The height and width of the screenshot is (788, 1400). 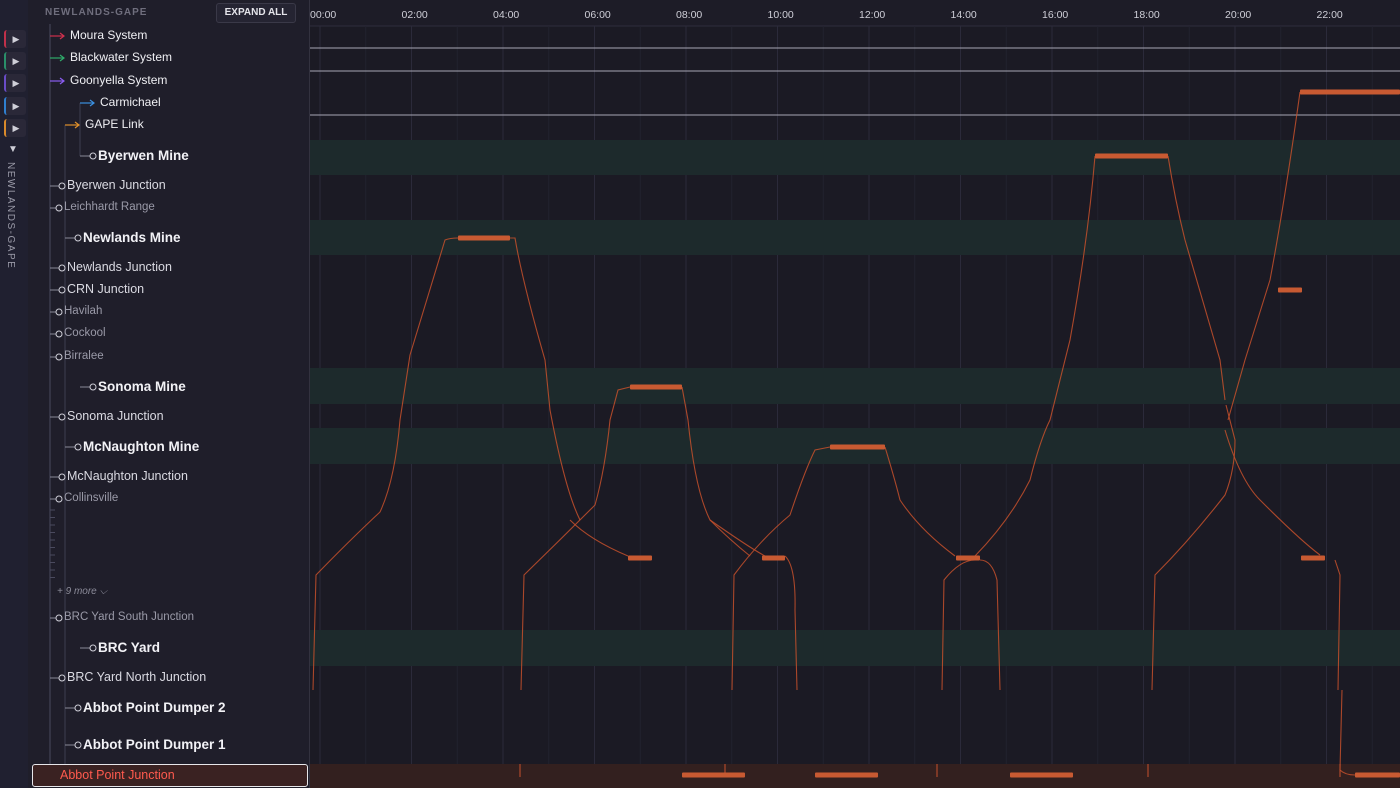 I want to click on chevron-down-icon: ▼, so click(x=13, y=149).